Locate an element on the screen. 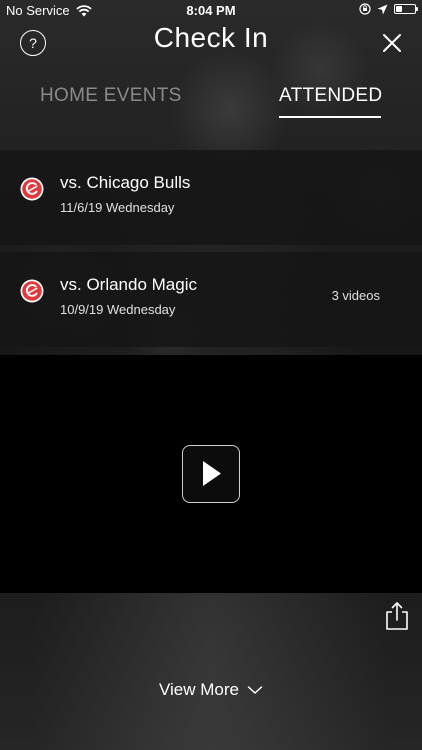  close-icon is located at coordinates (392, 43).